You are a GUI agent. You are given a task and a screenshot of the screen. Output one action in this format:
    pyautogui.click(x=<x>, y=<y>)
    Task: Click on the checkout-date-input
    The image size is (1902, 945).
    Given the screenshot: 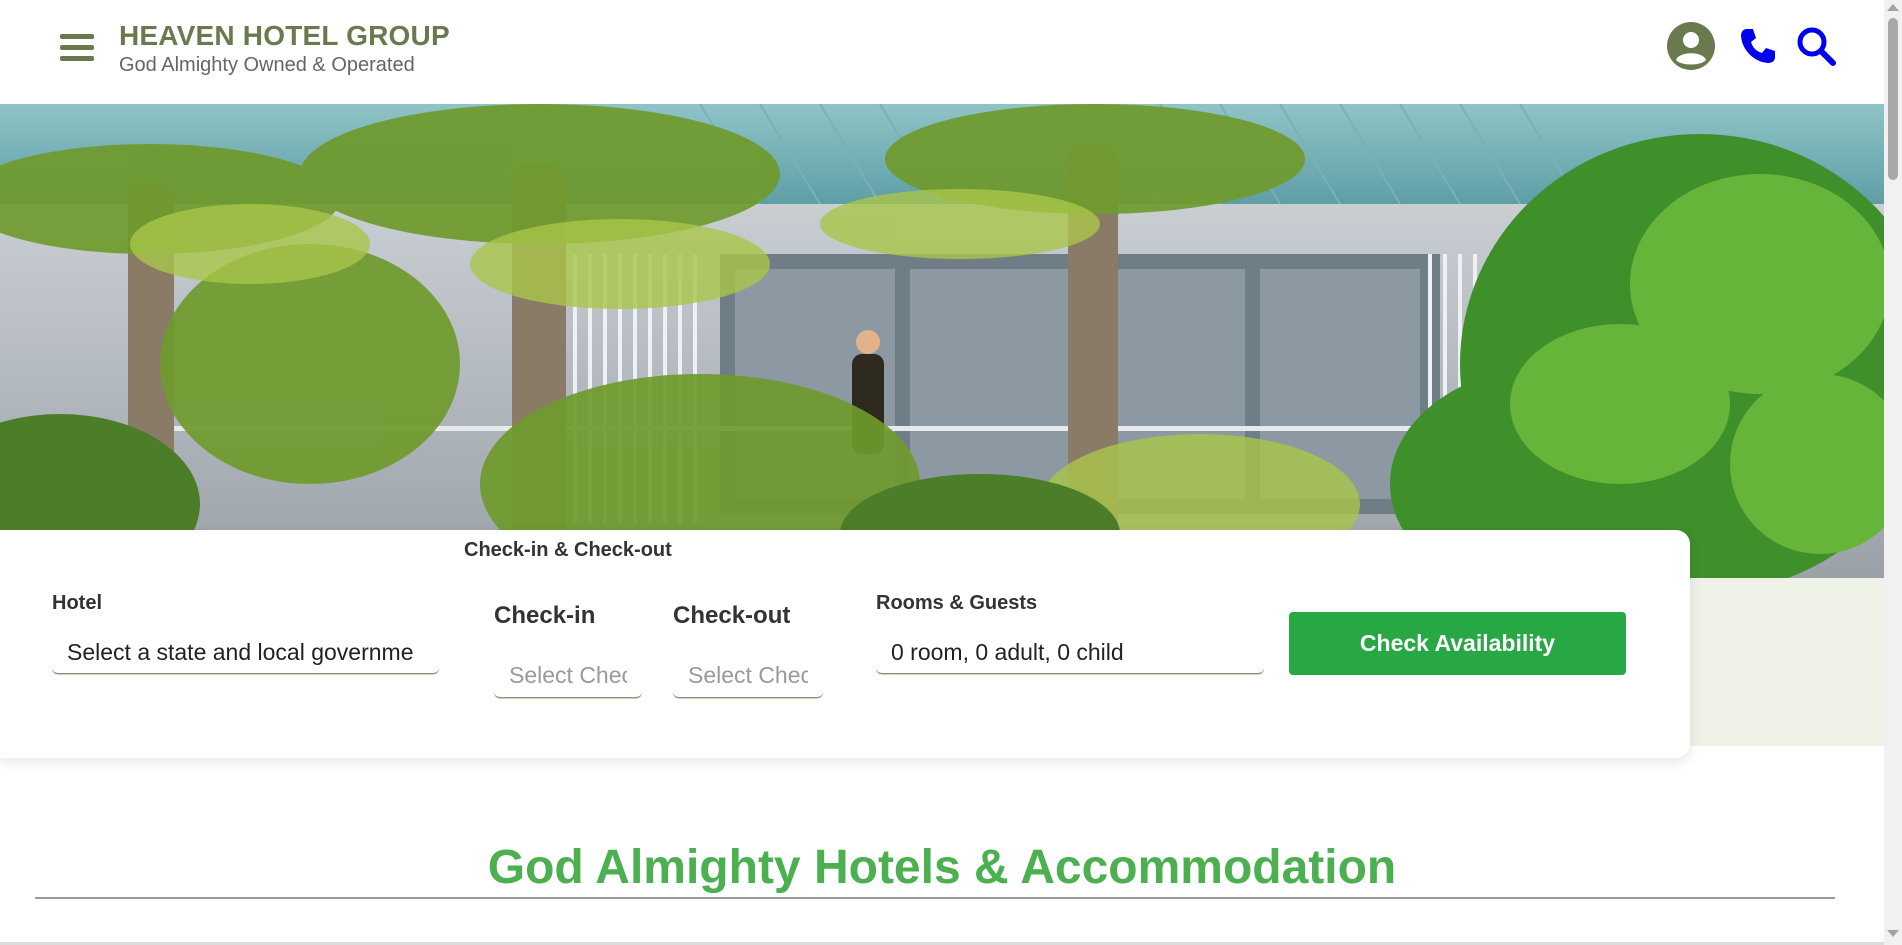 What is the action you would take?
    pyautogui.click(x=748, y=676)
    